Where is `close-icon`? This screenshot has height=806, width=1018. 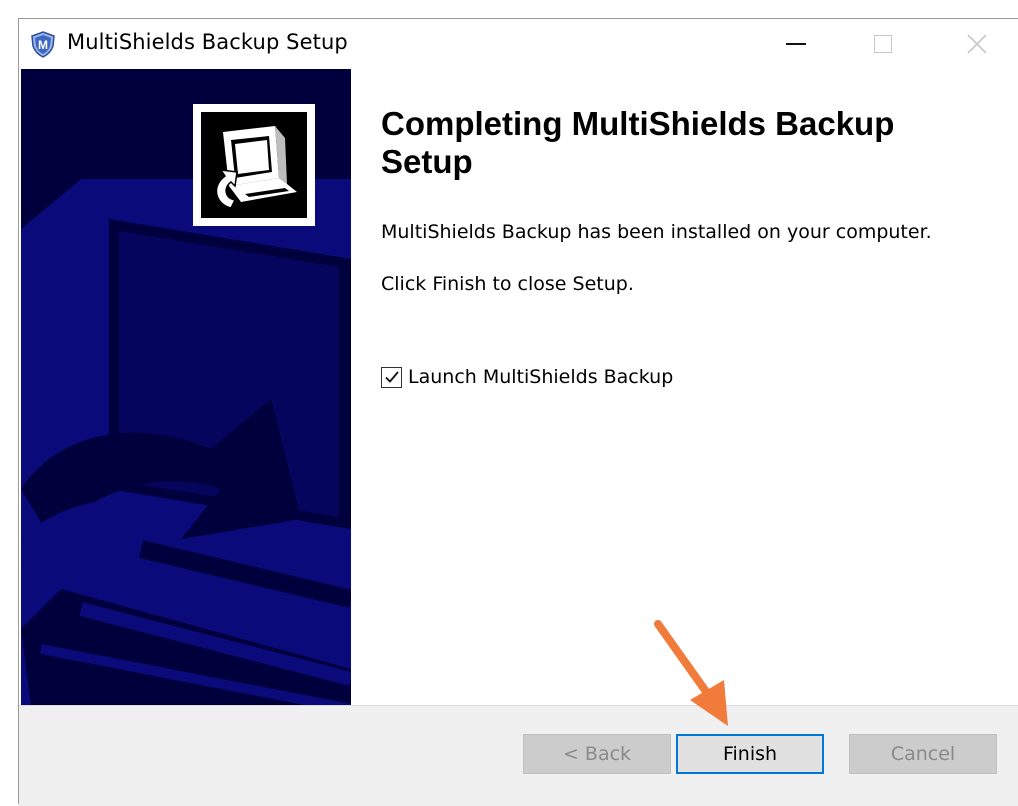 close-icon is located at coordinates (977, 44).